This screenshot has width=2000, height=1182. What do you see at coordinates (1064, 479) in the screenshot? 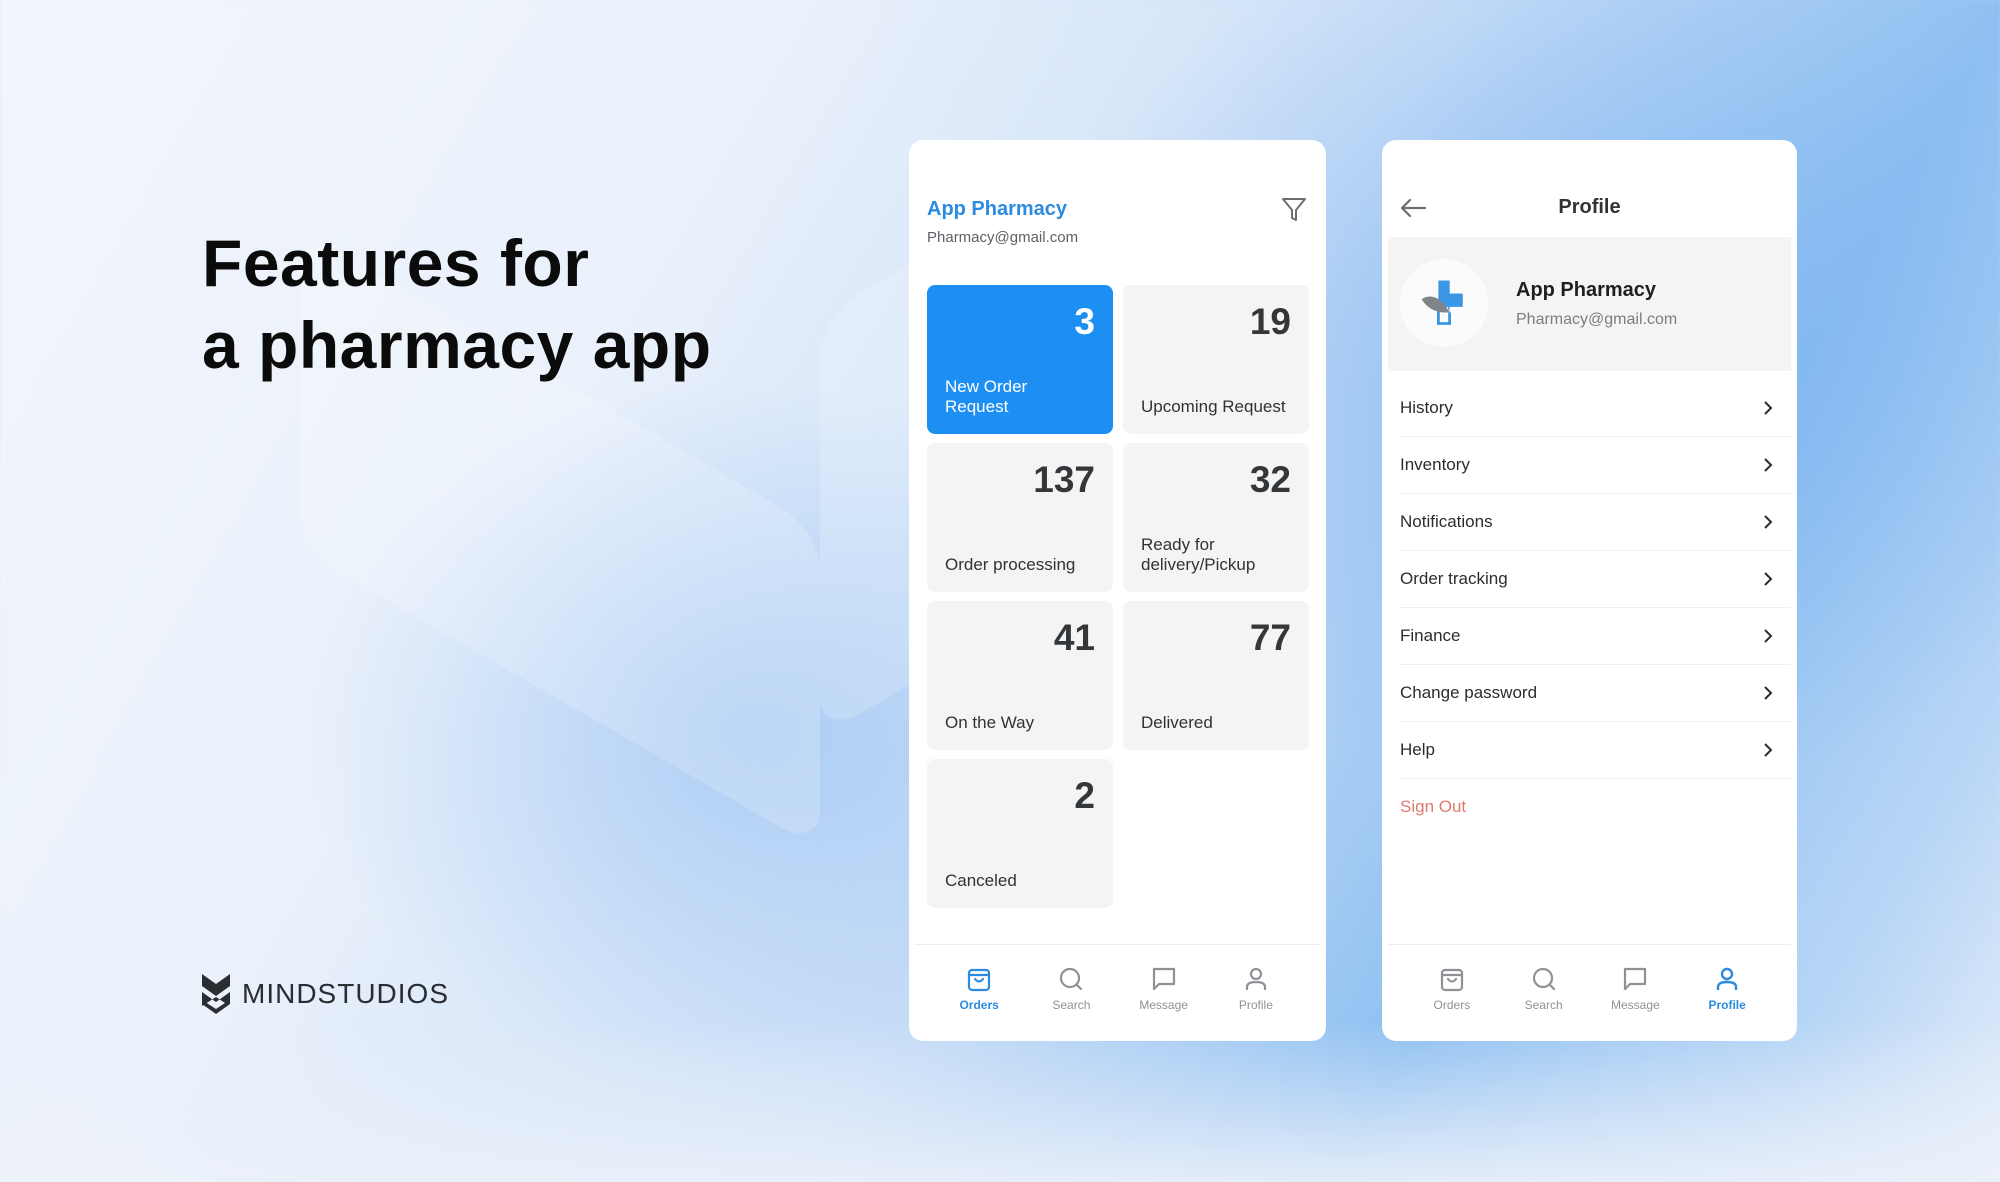
I see `order-count: 137` at bounding box center [1064, 479].